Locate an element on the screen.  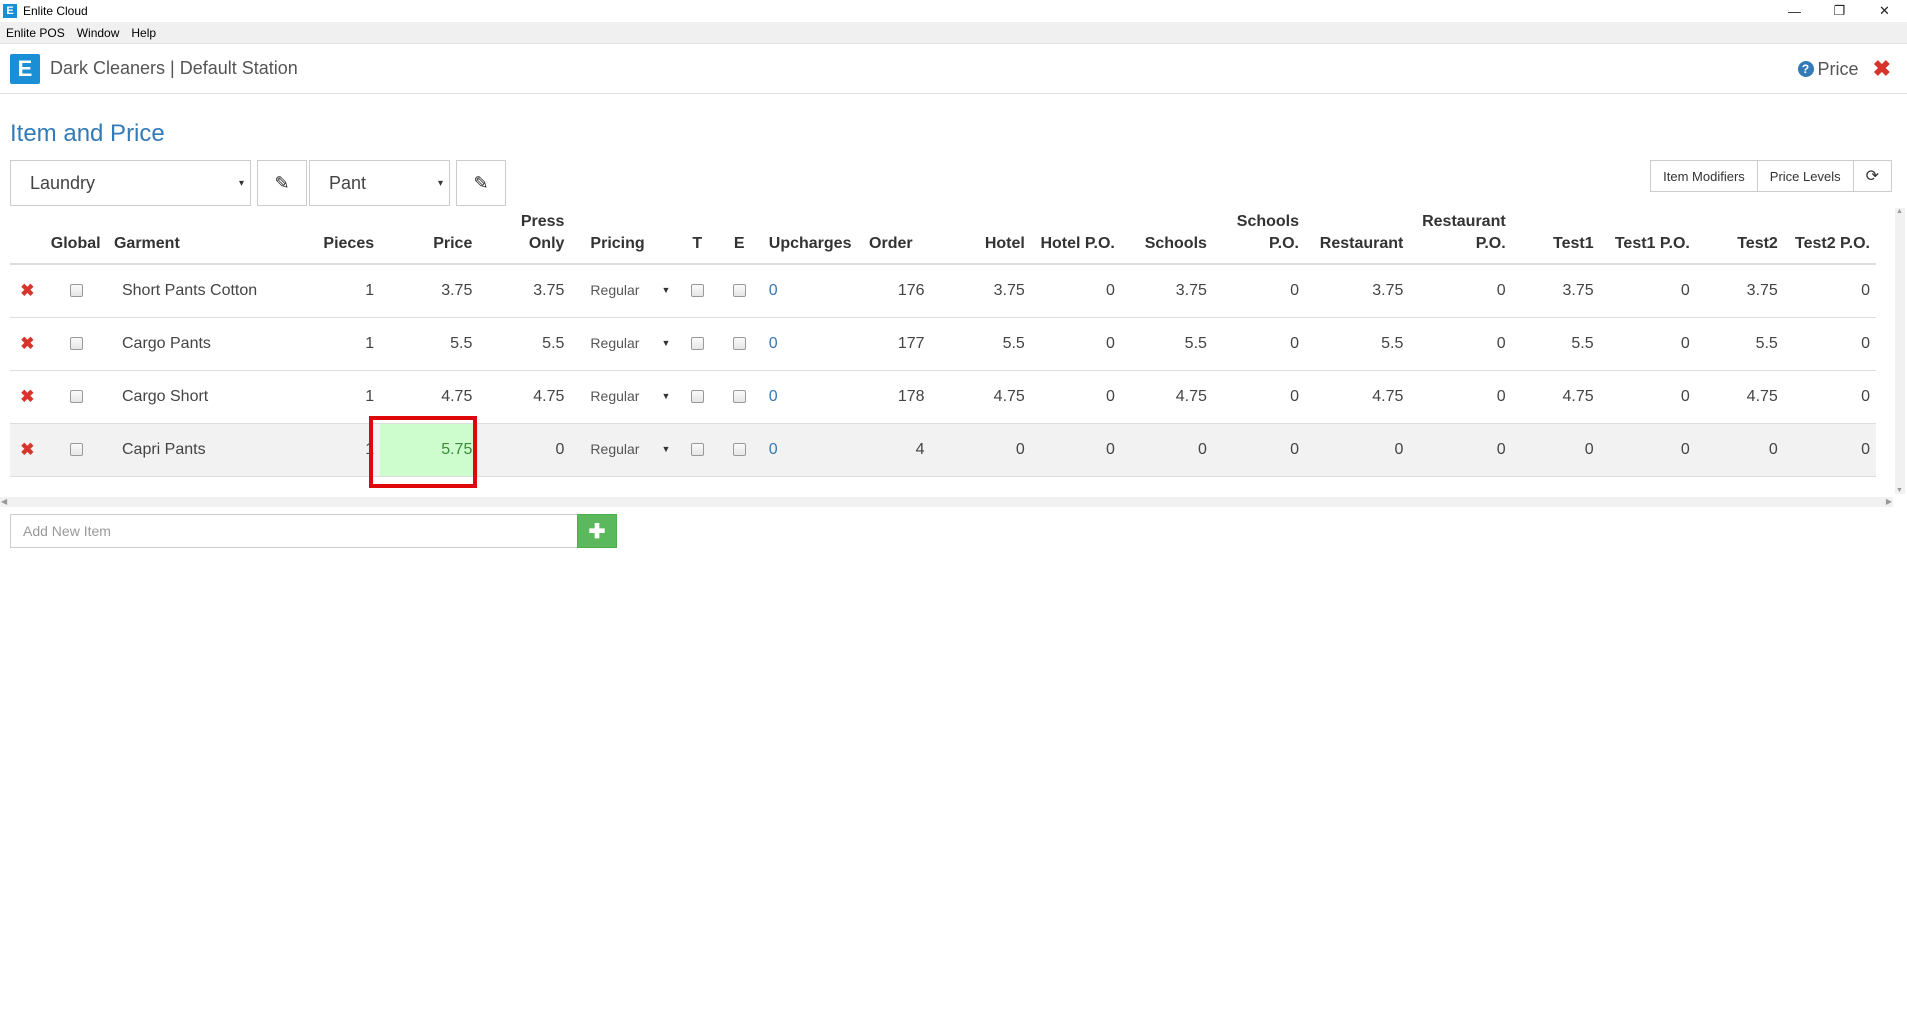
col-restaurant-po: Restaurant P.O. is located at coordinates (1460, 235).